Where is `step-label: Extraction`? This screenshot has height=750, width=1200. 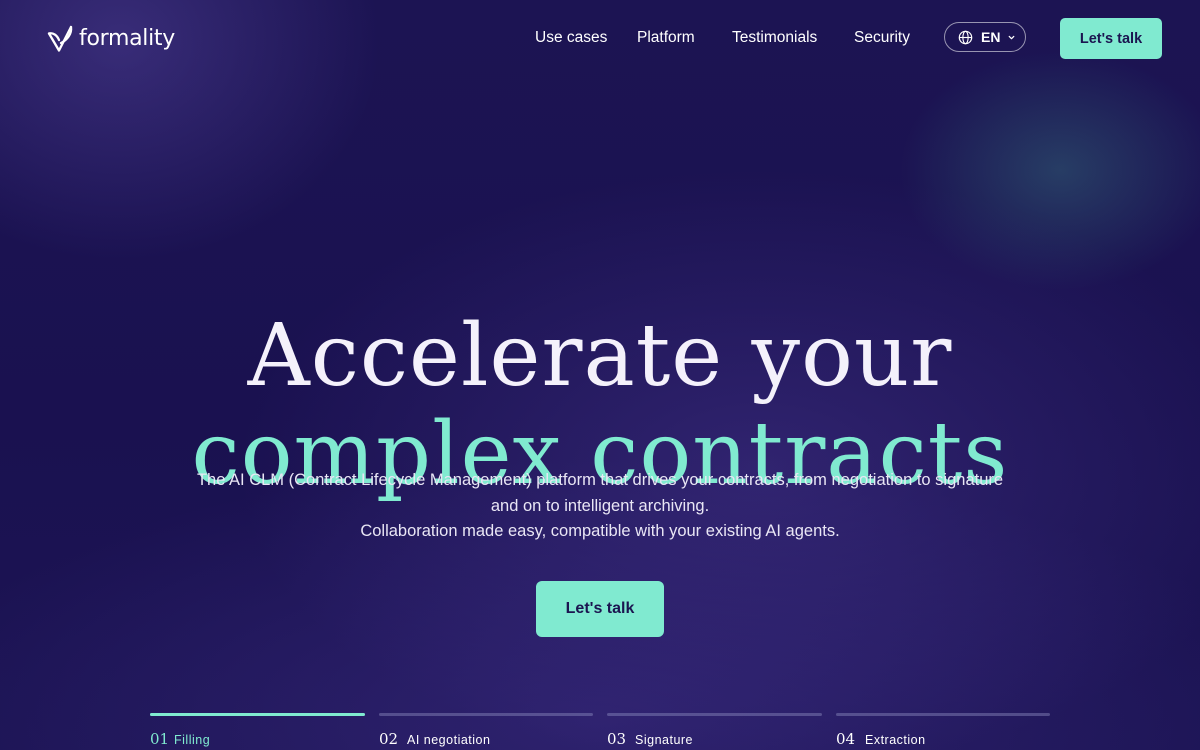
step-label: Extraction is located at coordinates (895, 740).